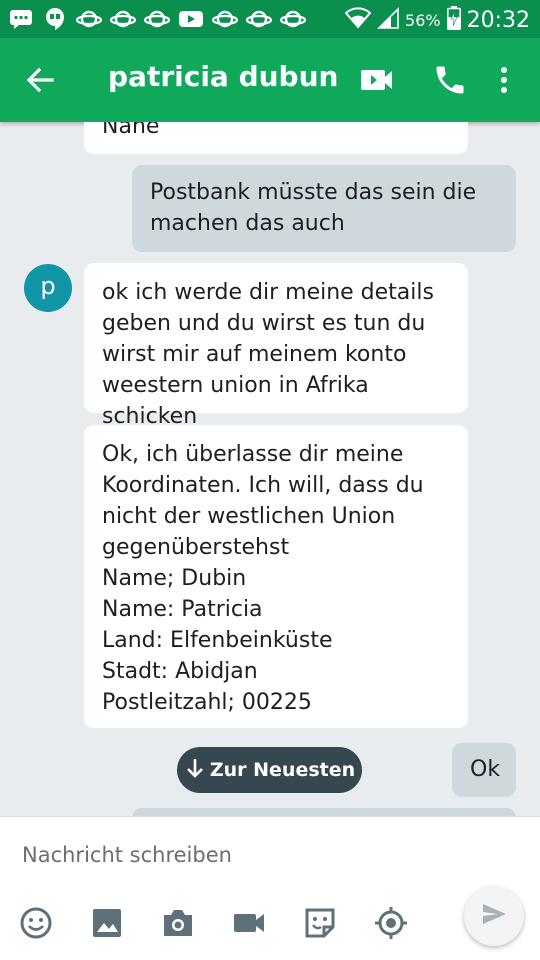  I want to click on sticker-icon, so click(320, 923).